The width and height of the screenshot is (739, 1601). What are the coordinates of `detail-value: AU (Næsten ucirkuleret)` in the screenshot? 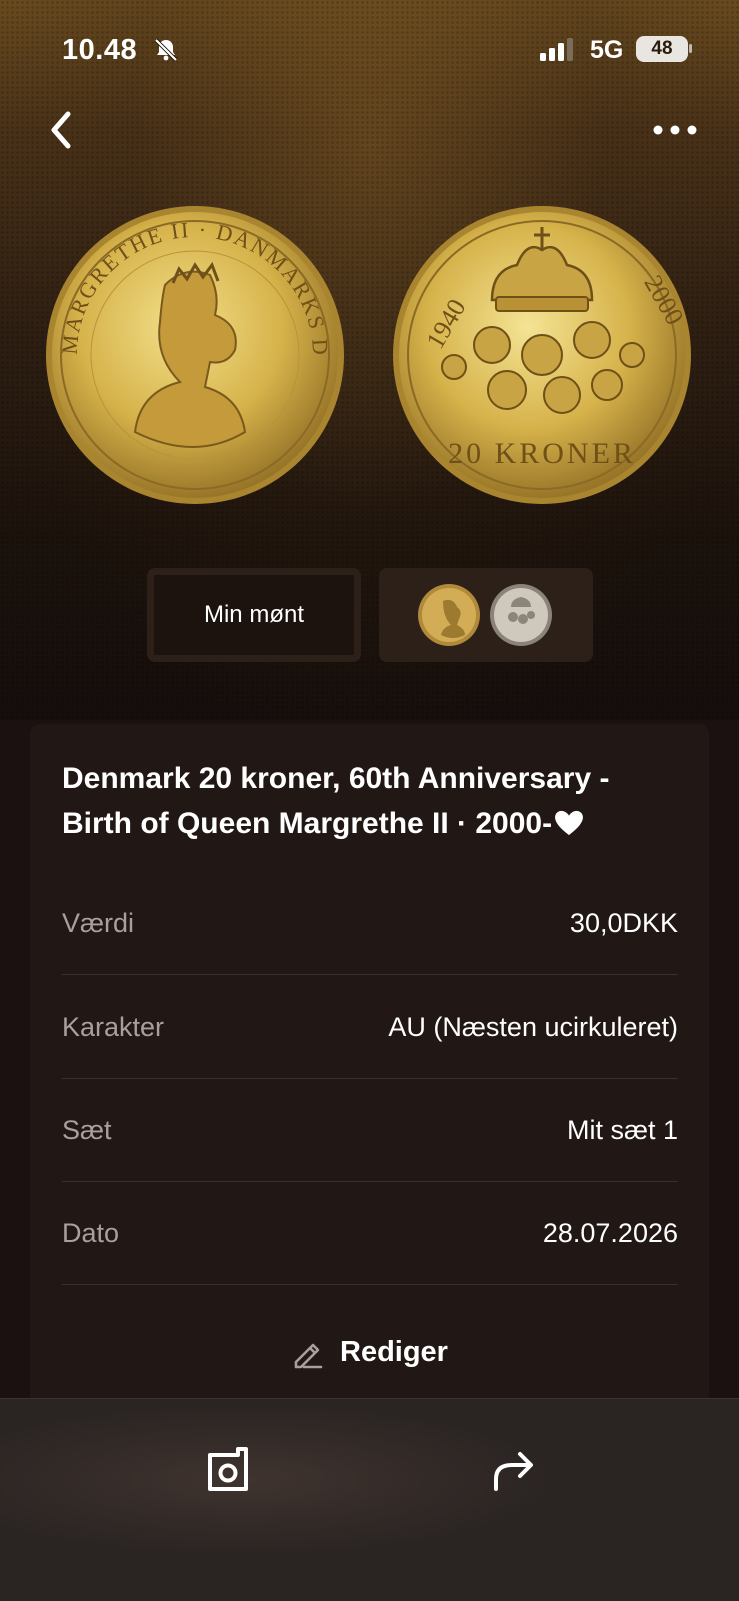 It's located at (533, 1027).